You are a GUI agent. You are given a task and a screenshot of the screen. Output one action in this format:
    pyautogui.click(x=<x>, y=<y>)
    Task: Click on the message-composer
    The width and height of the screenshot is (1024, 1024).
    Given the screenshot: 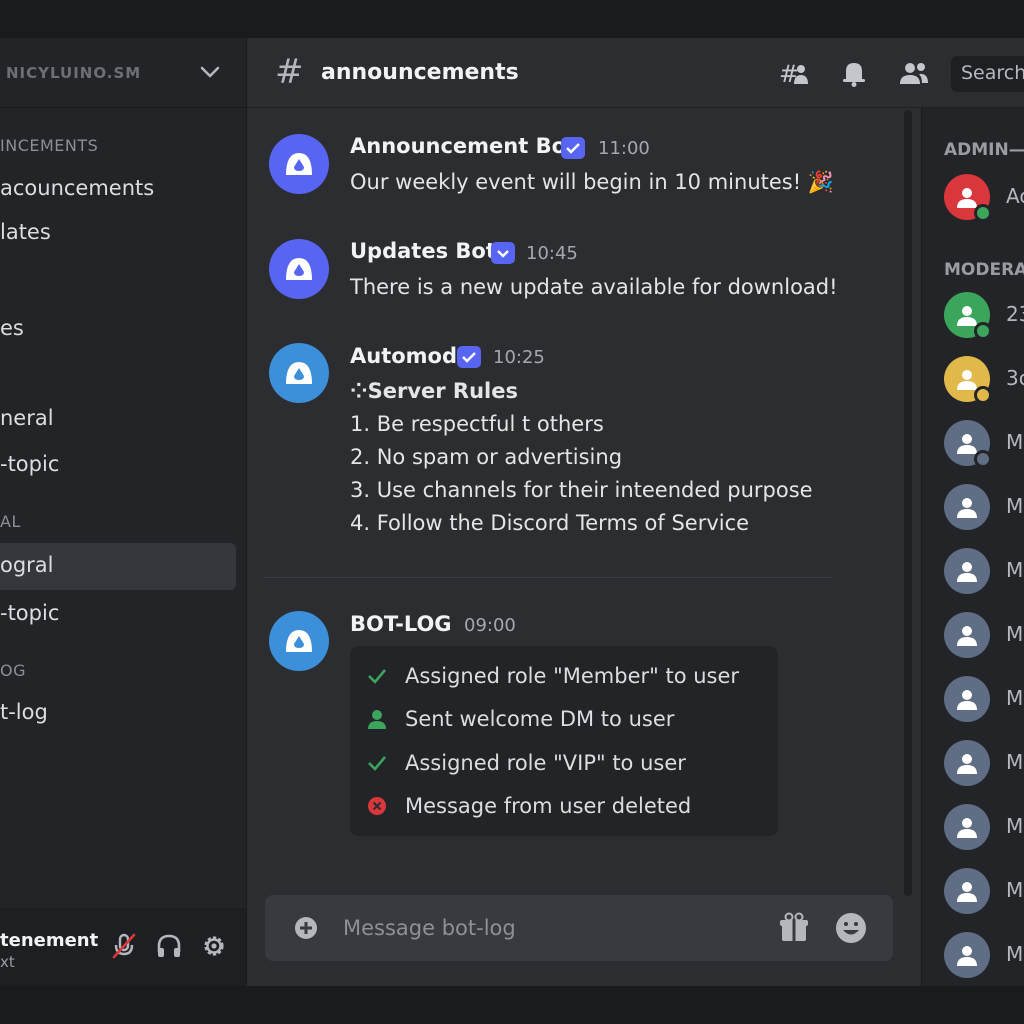 What is the action you would take?
    pyautogui.click(x=579, y=928)
    